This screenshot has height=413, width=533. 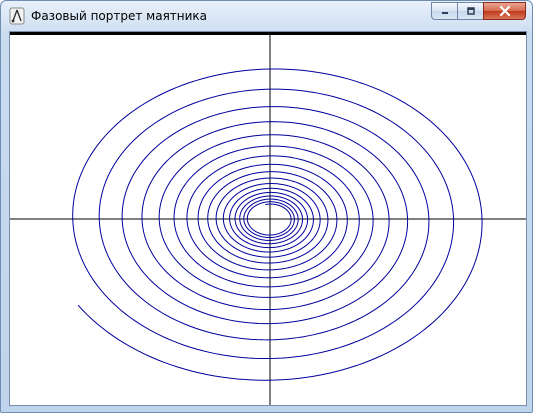 What do you see at coordinates (17, 16) in the screenshot?
I see `pendulum-icon` at bounding box center [17, 16].